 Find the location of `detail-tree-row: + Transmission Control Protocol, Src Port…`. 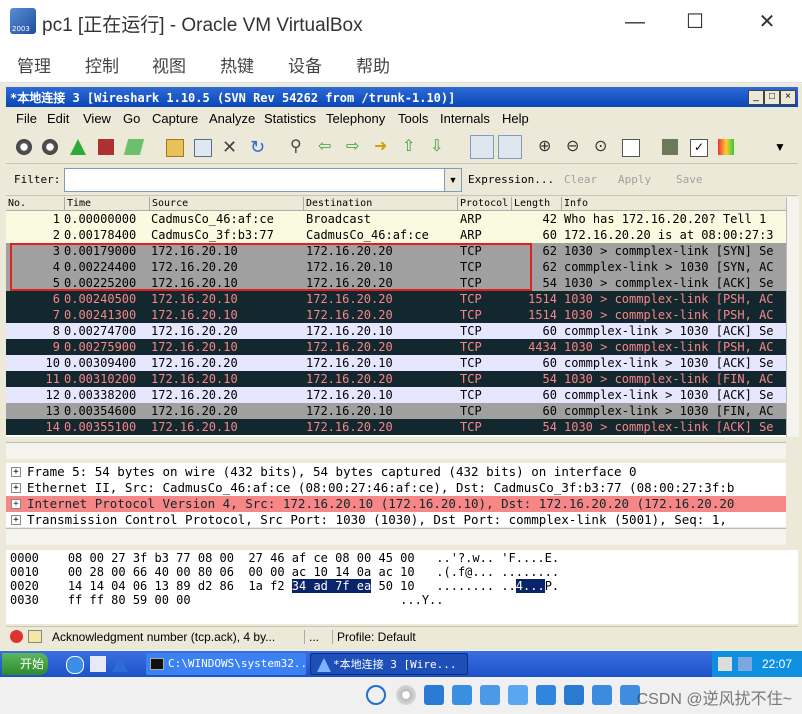

detail-tree-row: + Transmission Control Protocol, Src Port… is located at coordinates (396, 519).